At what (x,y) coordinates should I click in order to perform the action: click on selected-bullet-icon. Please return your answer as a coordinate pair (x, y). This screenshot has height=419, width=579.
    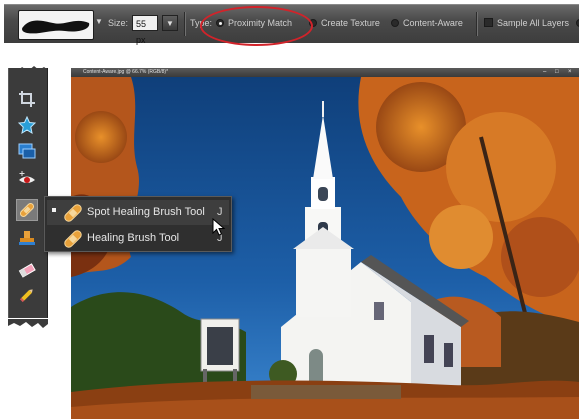
    Looking at the image, I should click on (54, 210).